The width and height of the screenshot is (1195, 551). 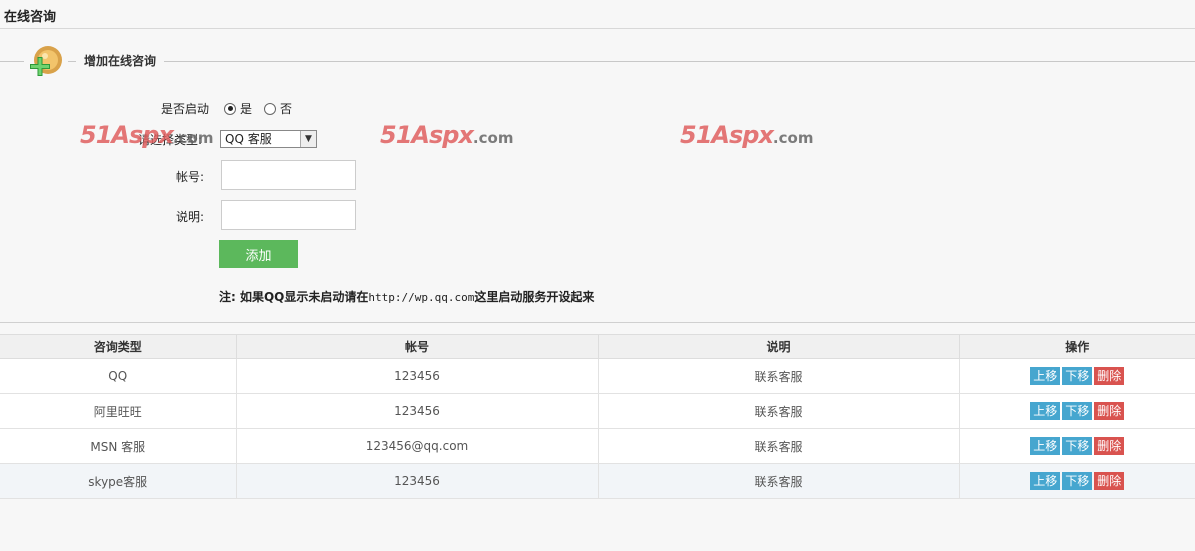 I want to click on table-row: QQ 123456 联系客服 上移 下移 删除, so click(x=597, y=376).